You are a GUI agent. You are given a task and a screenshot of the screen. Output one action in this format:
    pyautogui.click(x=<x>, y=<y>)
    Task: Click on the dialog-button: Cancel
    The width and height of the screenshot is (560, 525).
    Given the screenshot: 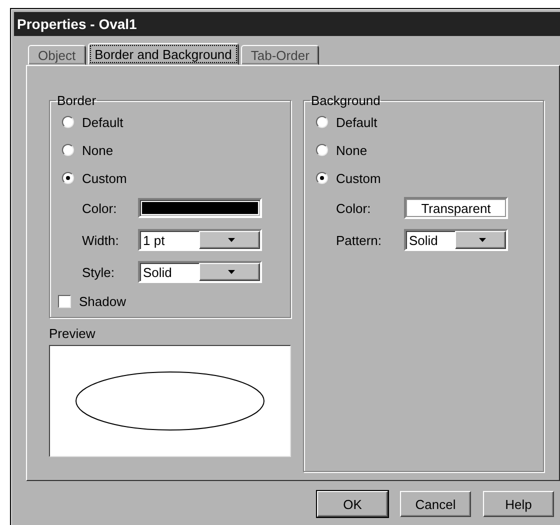 What is the action you would take?
    pyautogui.click(x=435, y=504)
    